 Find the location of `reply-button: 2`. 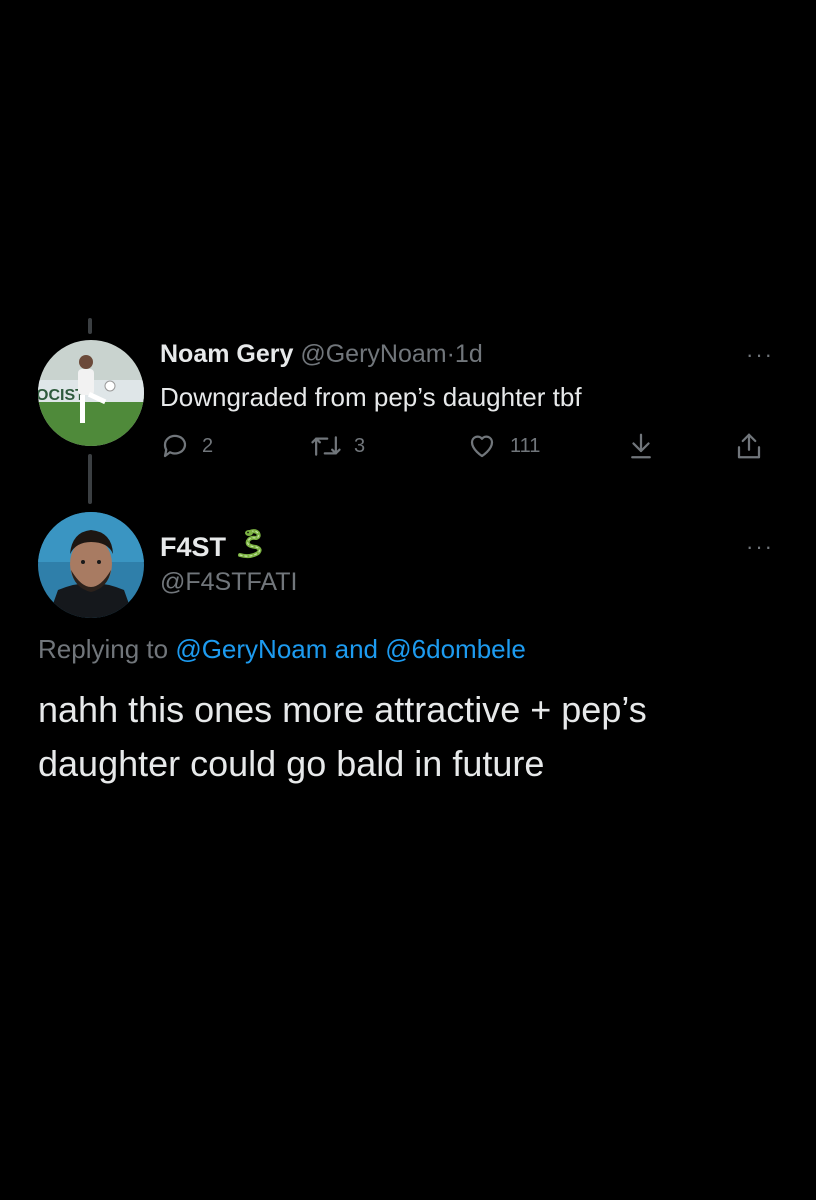

reply-button: 2 is located at coordinates (186, 446).